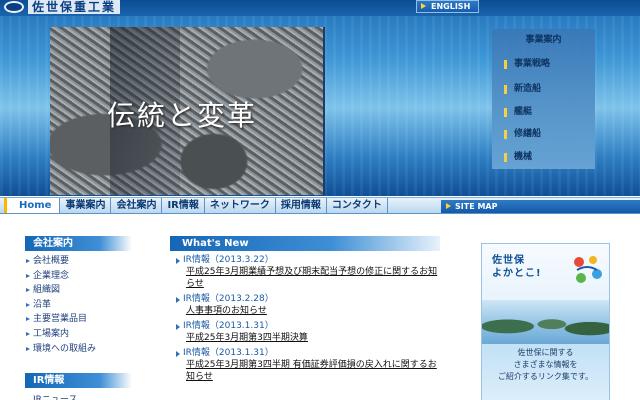 The image size is (640, 400). Describe the element at coordinates (137, 205) in the screenshot. I see `nav-company: 会社案内` at that location.